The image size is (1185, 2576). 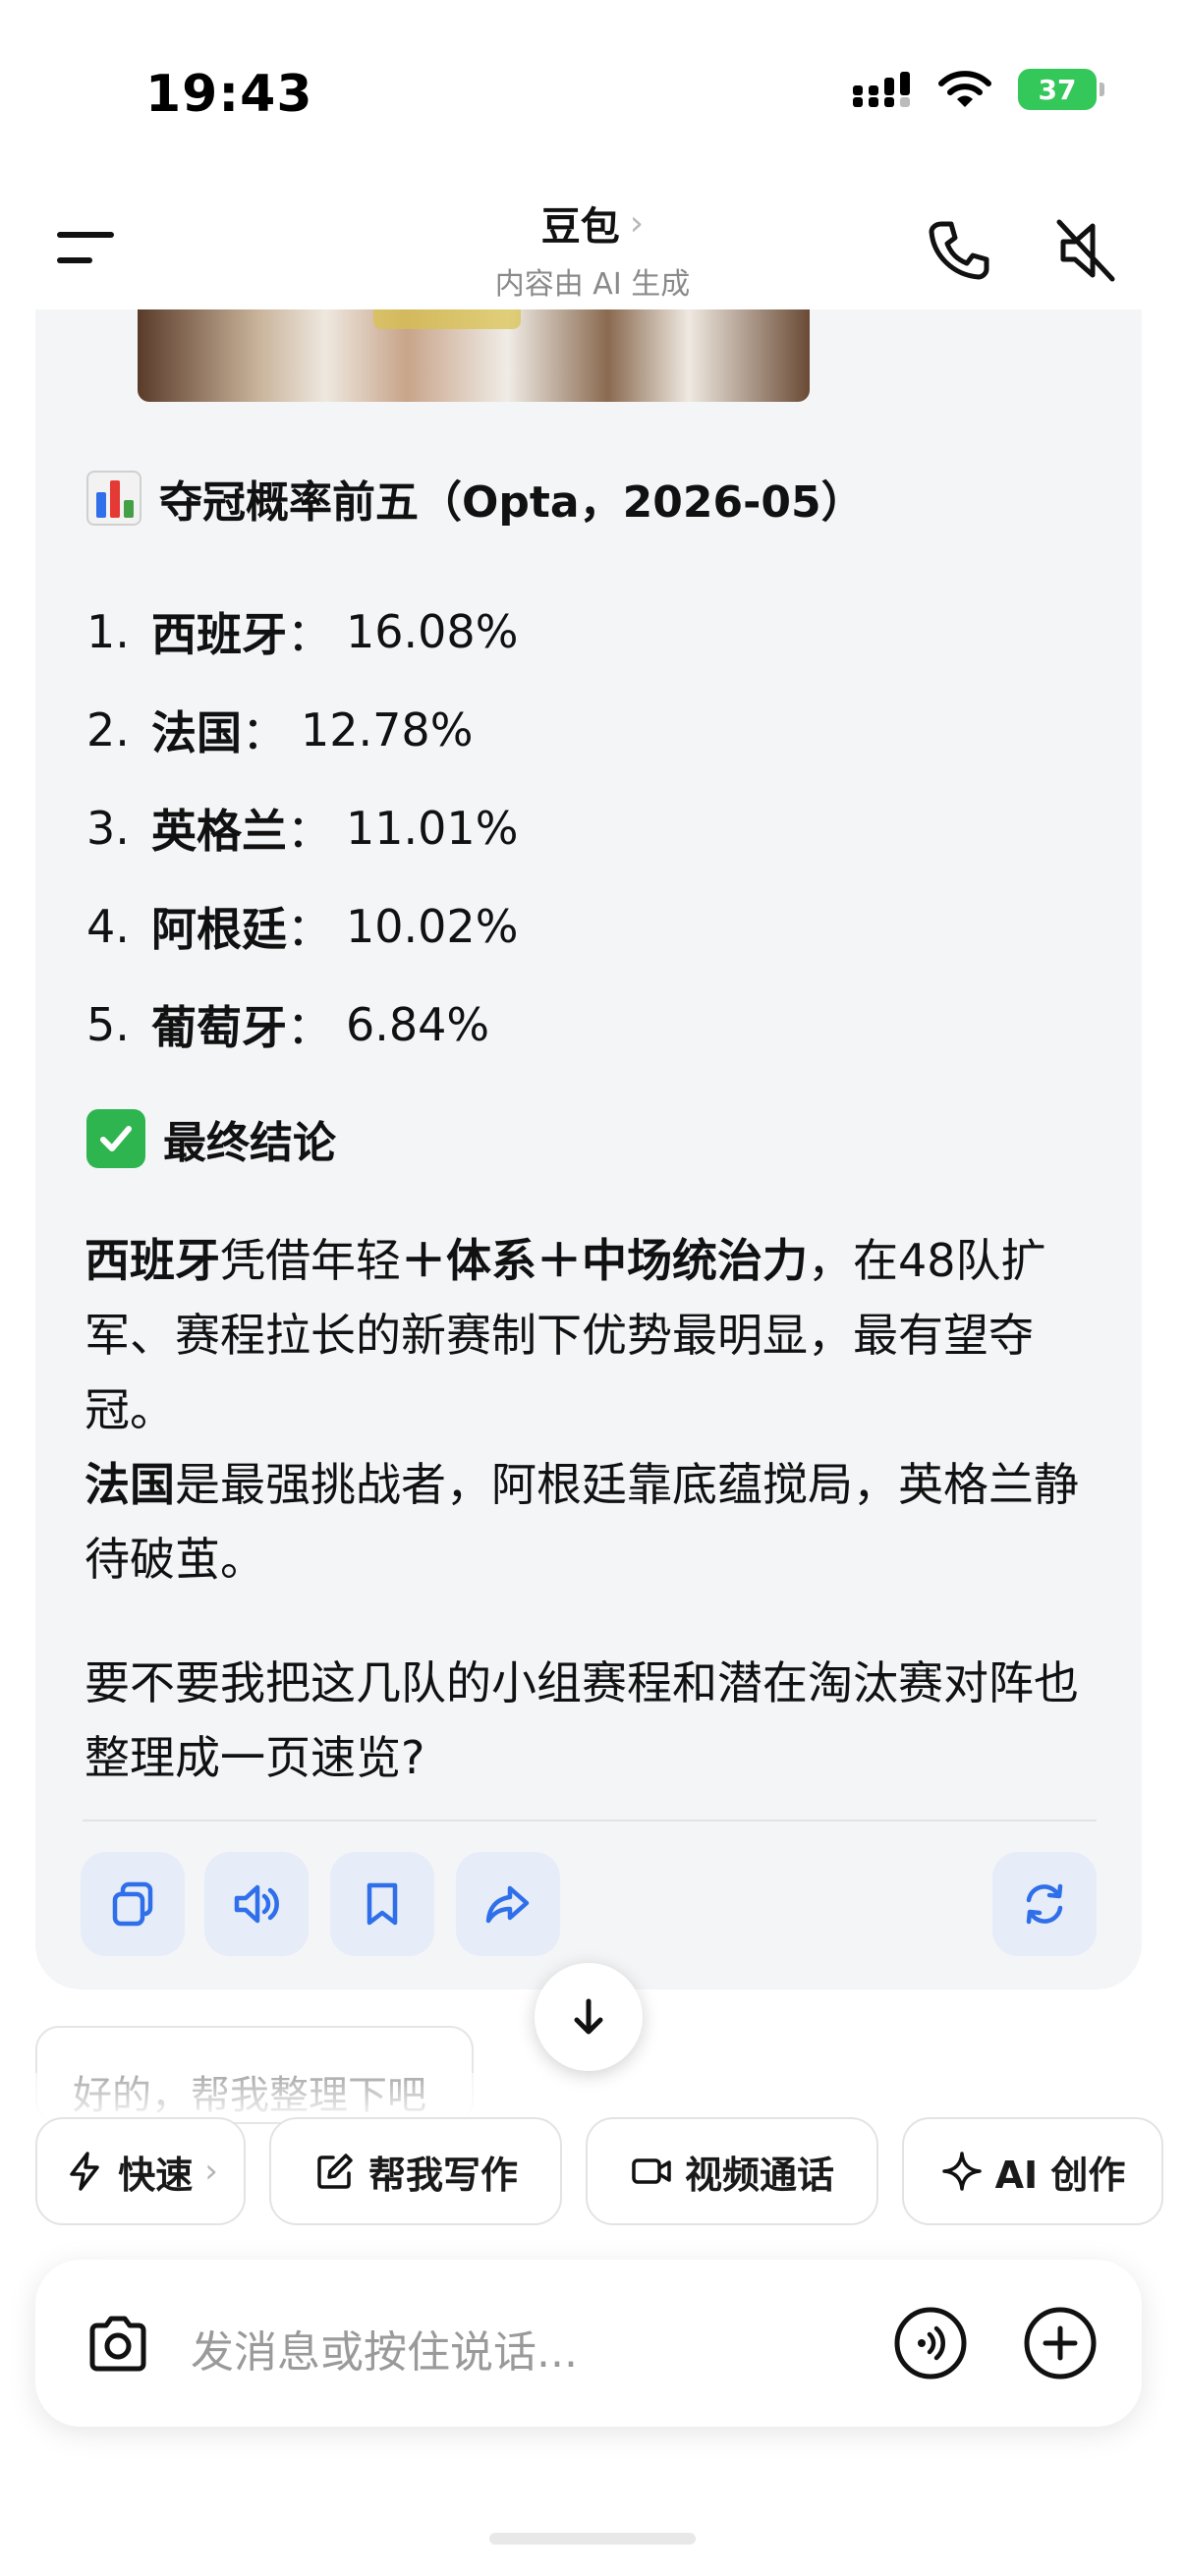 I want to click on fast-mode-chip: 快速 ›, so click(x=140, y=2171).